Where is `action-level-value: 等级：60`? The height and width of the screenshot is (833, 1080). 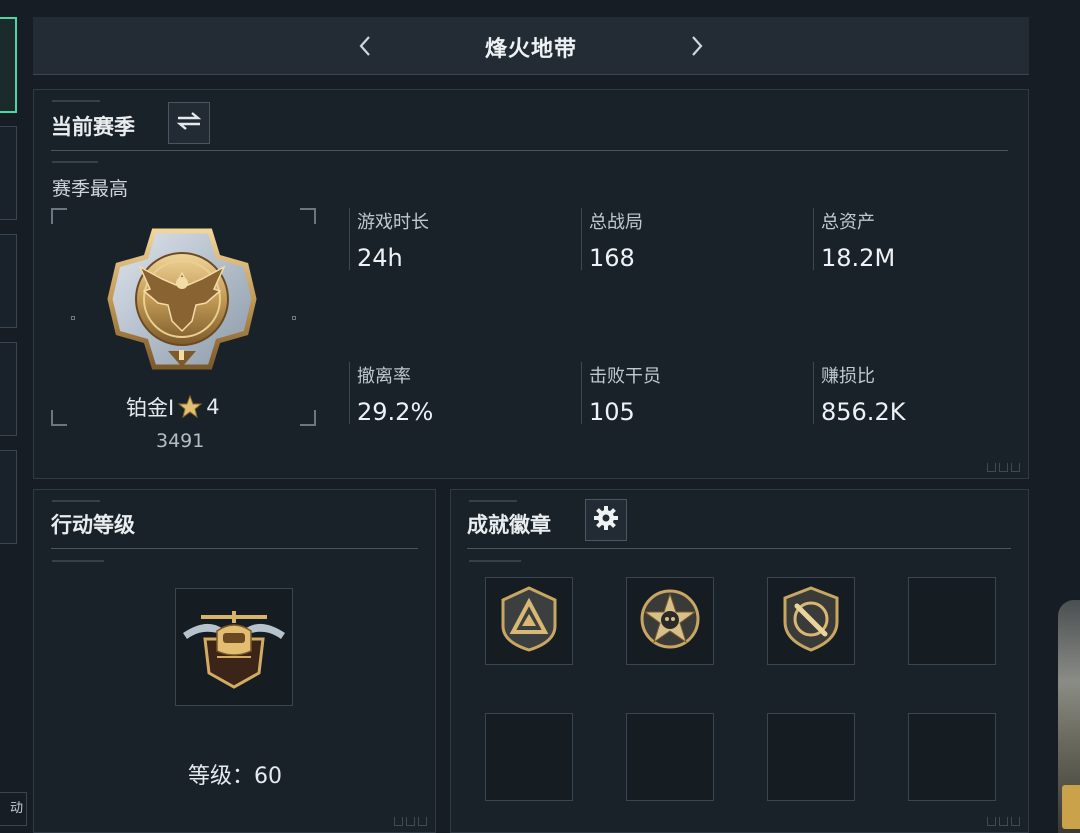 action-level-value: 等级：60 is located at coordinates (235, 776).